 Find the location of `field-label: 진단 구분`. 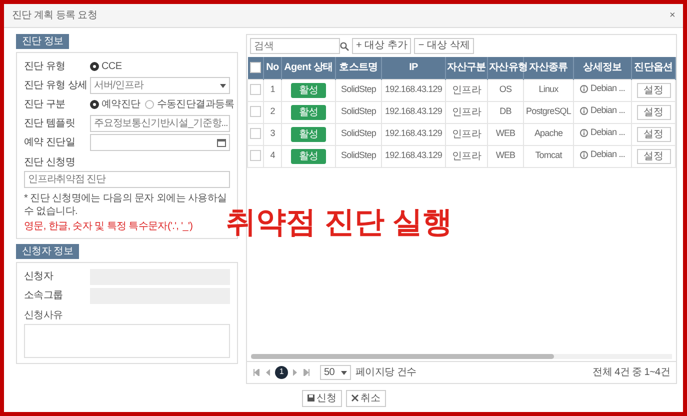

field-label: 진단 구분 is located at coordinates (45, 104).